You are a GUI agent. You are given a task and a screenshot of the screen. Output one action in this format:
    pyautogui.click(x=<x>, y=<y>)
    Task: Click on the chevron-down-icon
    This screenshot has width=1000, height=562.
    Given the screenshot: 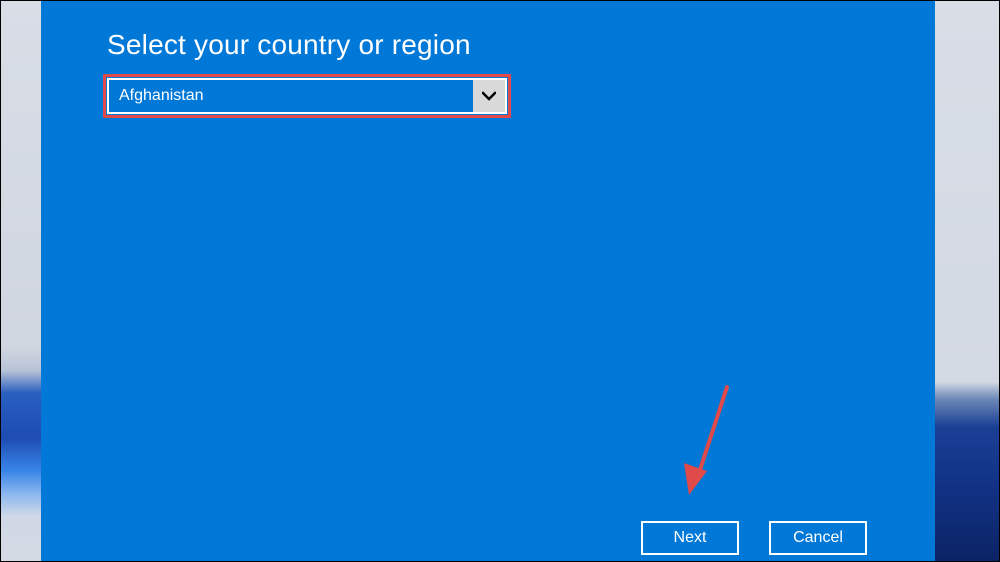 What is the action you would take?
    pyautogui.click(x=489, y=96)
    